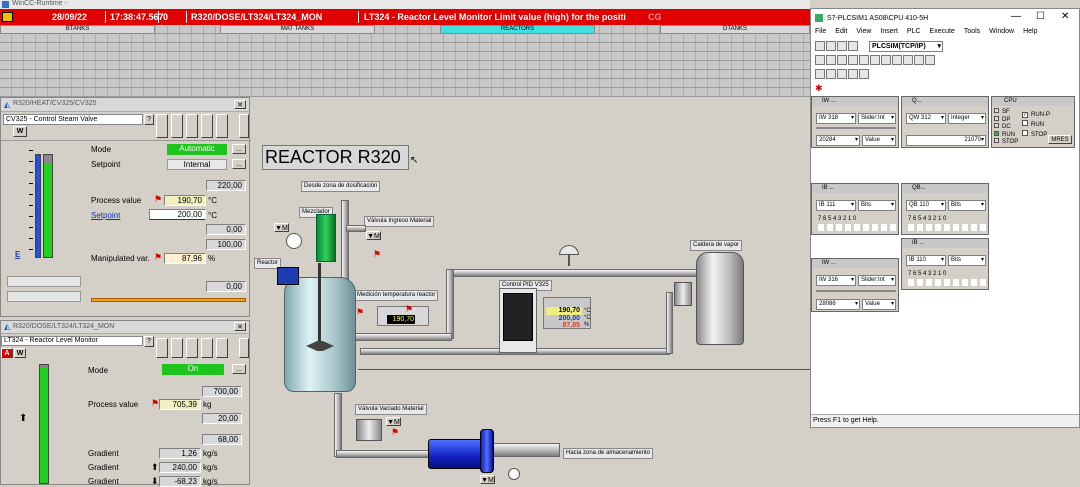 The width and height of the screenshot is (1080, 487). Describe the element at coordinates (1001, 31) in the screenshot. I see `menu-window: Window` at that location.